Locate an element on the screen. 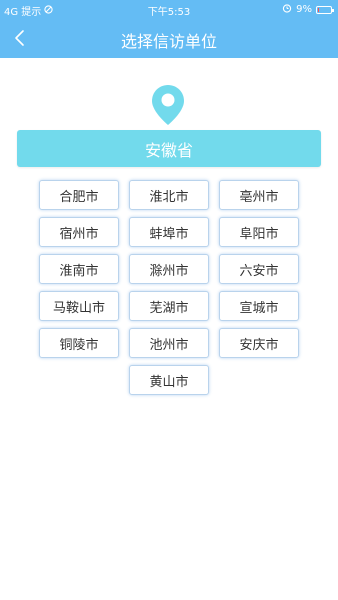 Image resolution: width=338 pixels, height=600 pixels. city-button: 亳州市 is located at coordinates (259, 195).